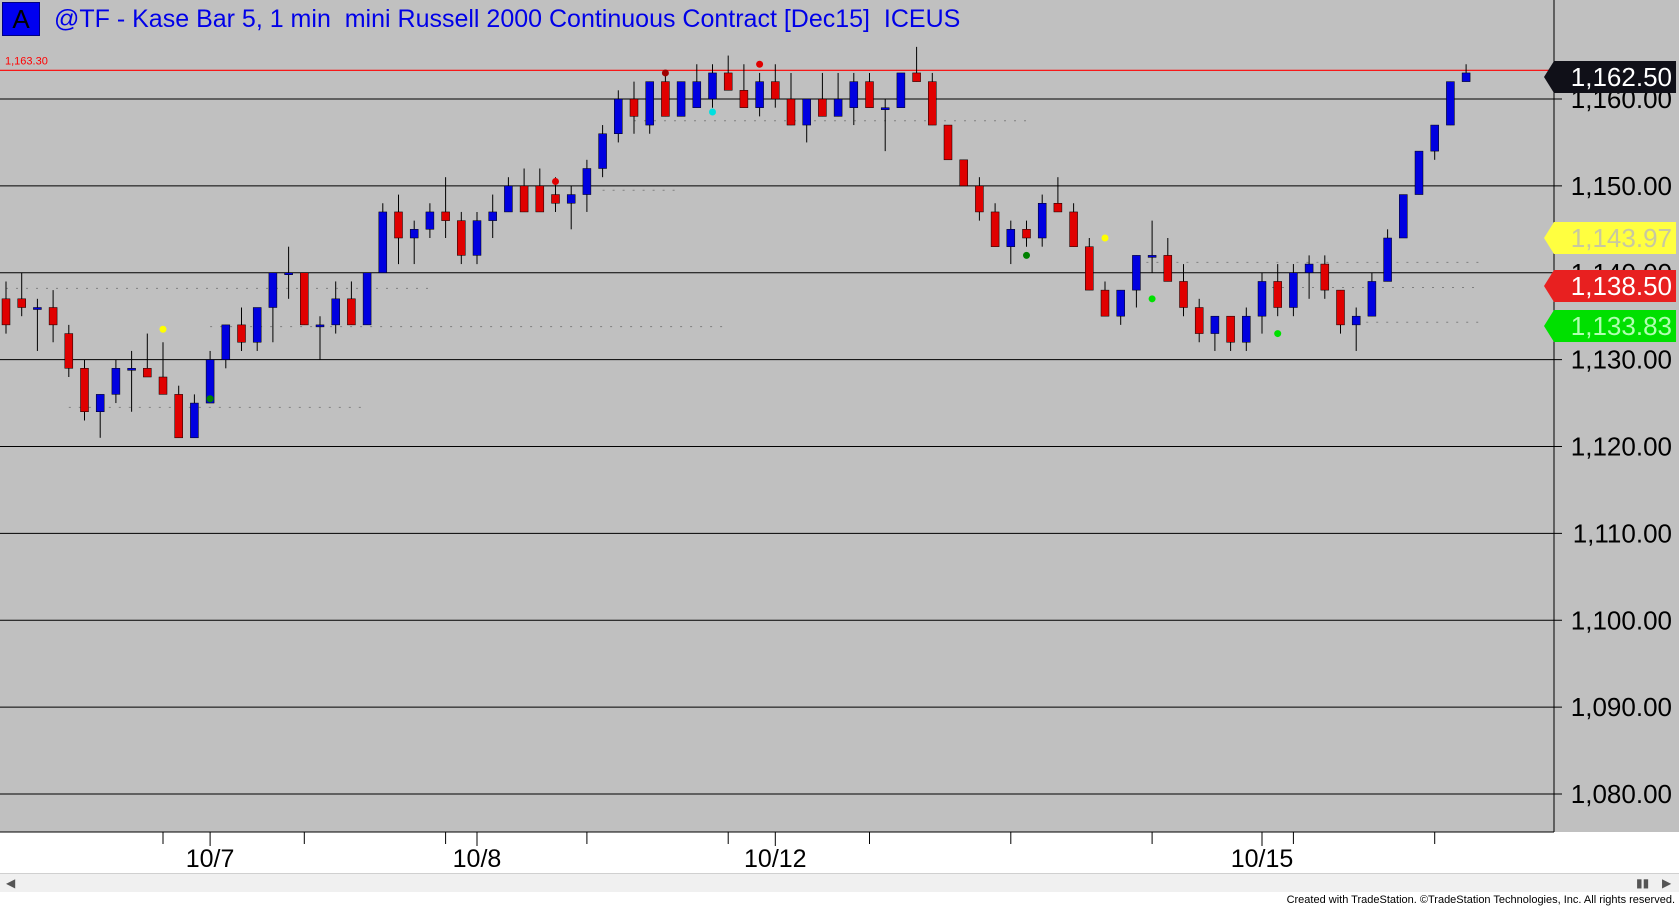 The height and width of the screenshot is (909, 1679). I want to click on y-tick-label: 1,080.00, so click(1621, 794).